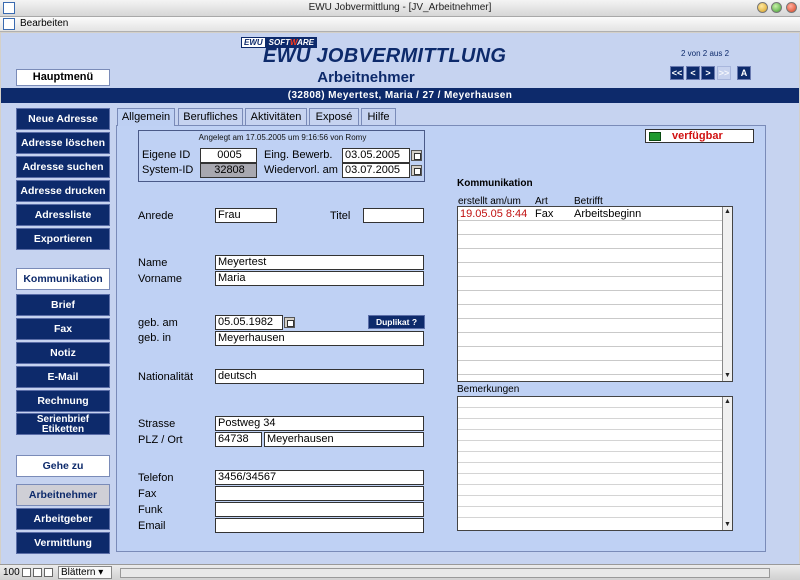 This screenshot has width=800, height=580. I want to click on document-icon, so click(9, 24).